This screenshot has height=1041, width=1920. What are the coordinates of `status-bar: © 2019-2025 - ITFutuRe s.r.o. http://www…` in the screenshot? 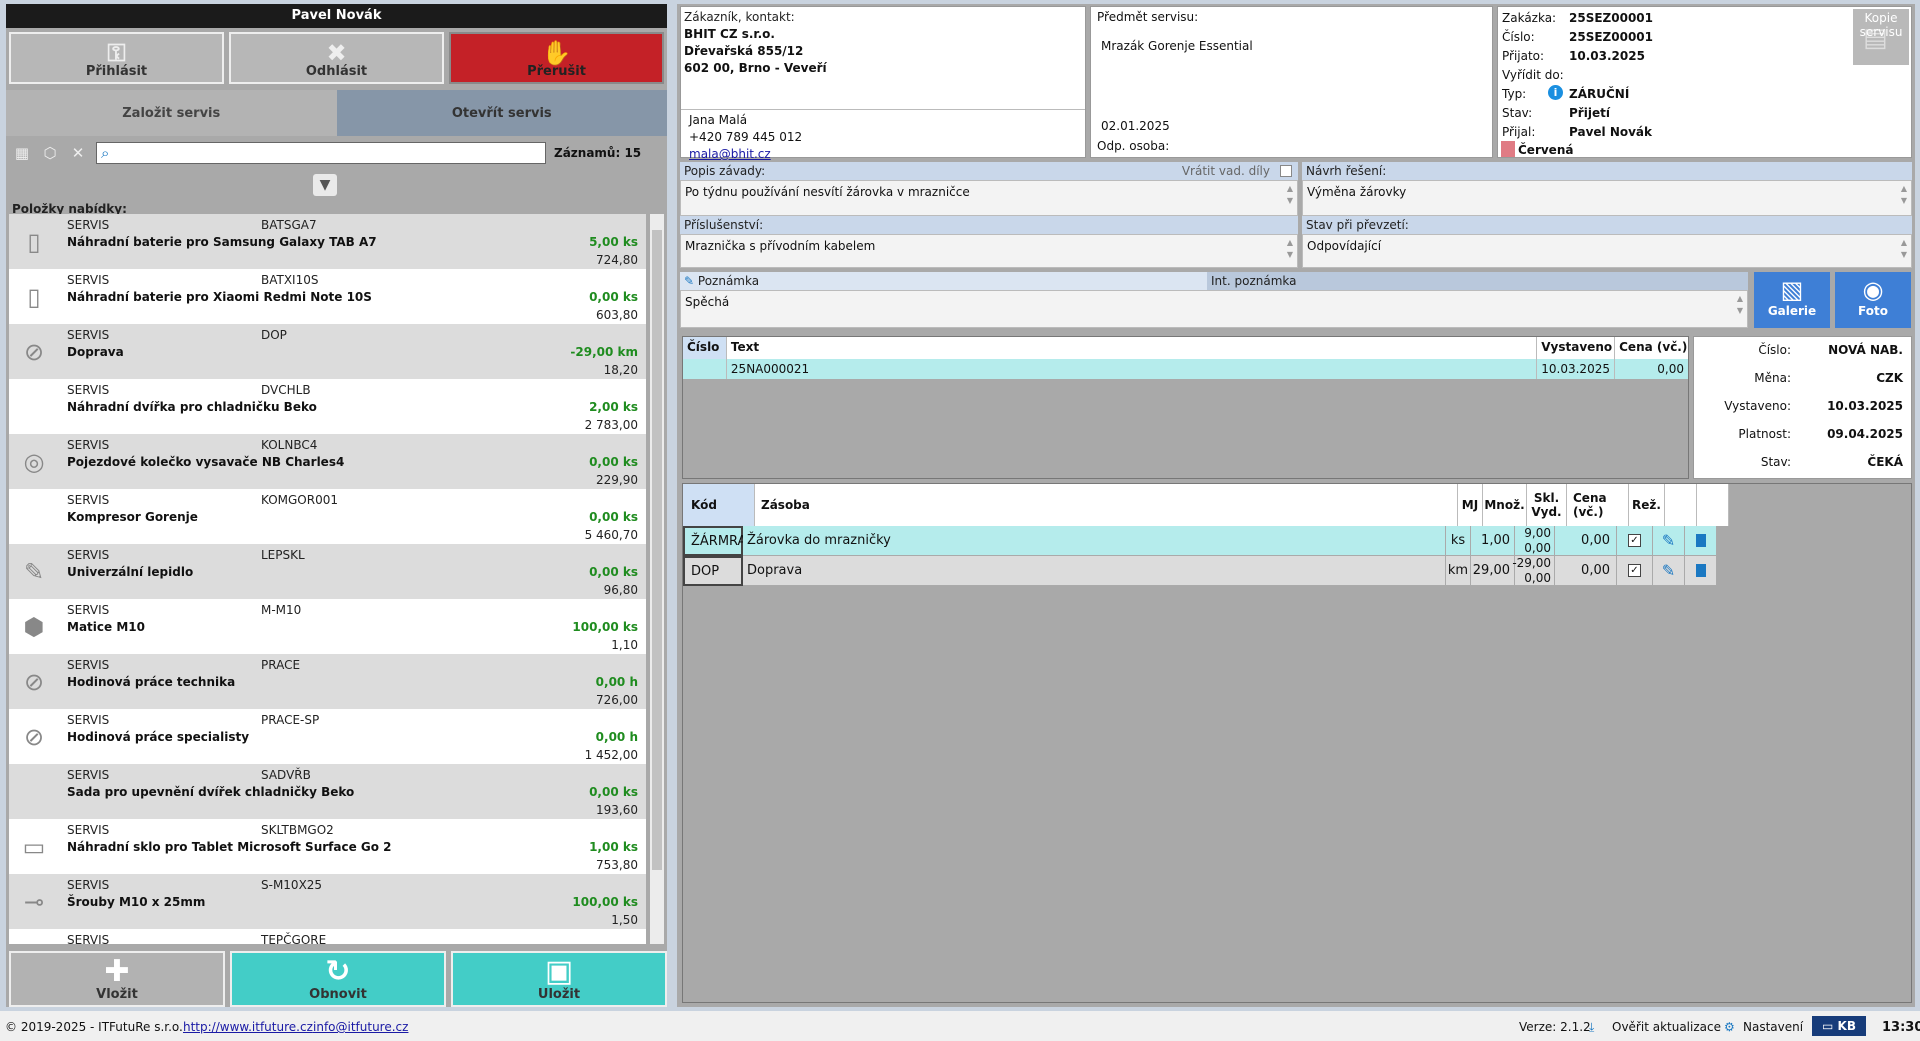 It's located at (960, 1026).